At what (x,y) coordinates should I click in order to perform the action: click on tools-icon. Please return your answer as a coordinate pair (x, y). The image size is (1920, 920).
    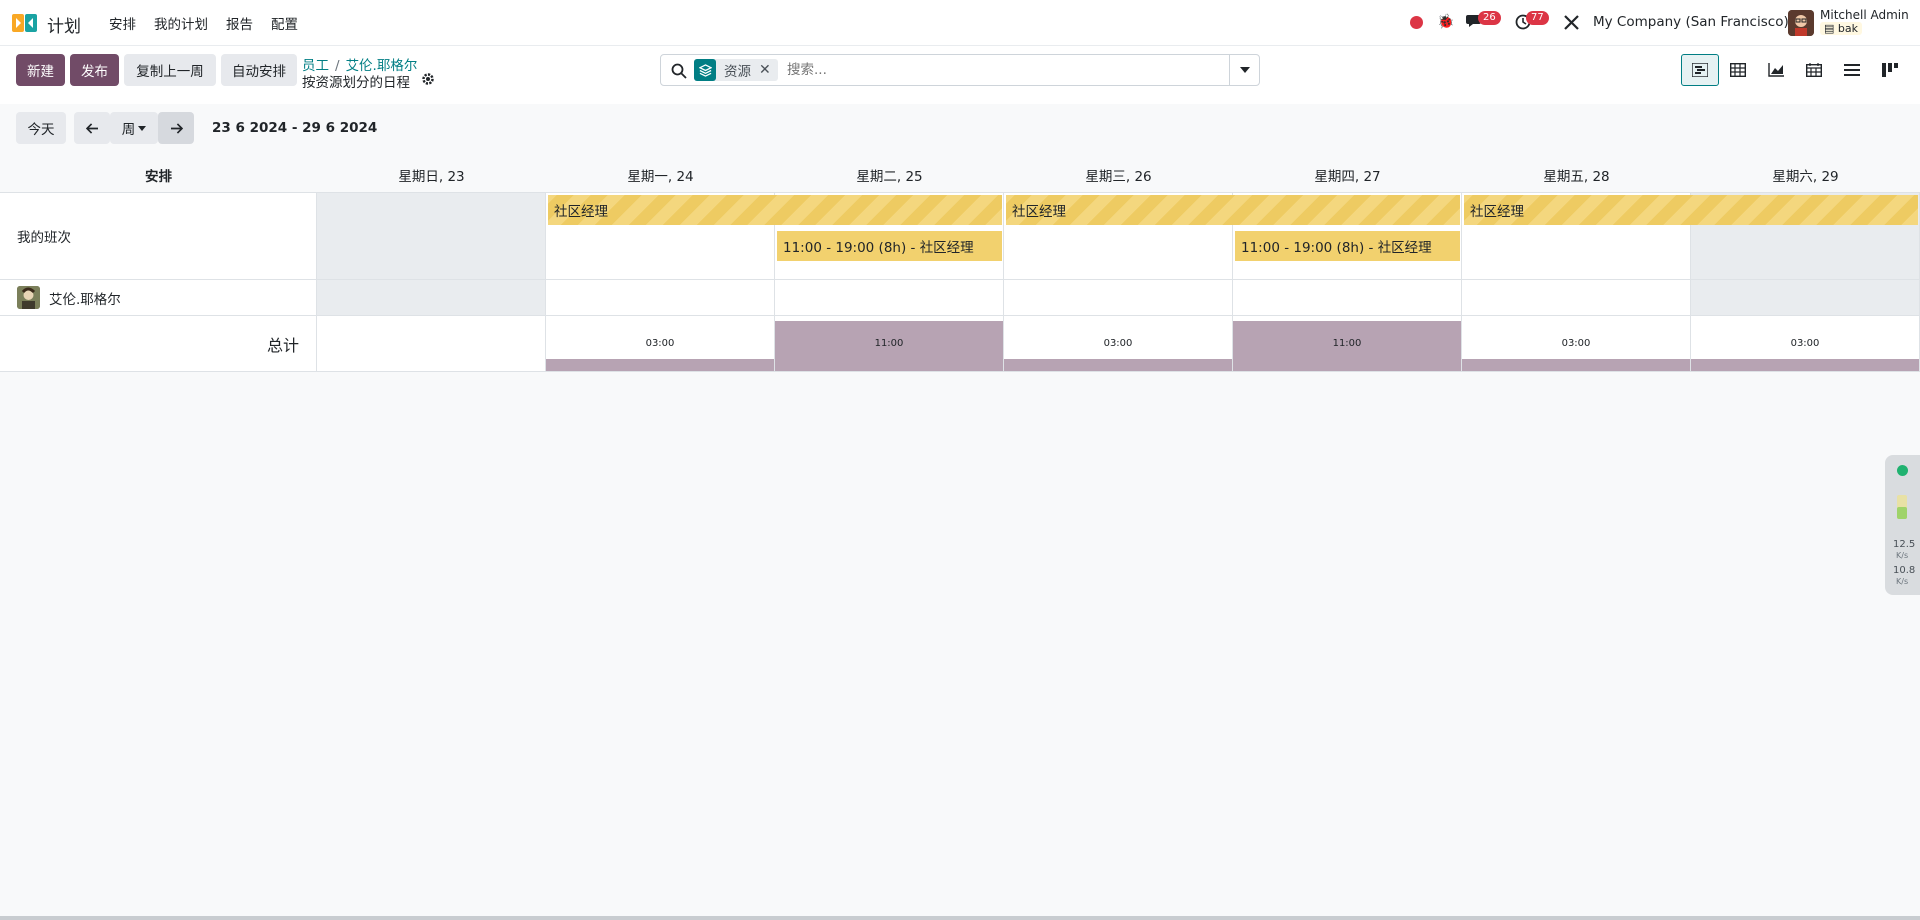
    Looking at the image, I should click on (1571, 22).